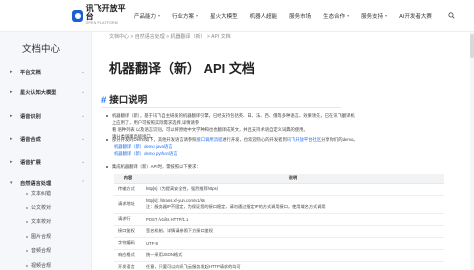 Image resolution: width=474 pixels, height=270 pixels. Describe the element at coordinates (41, 266) in the screenshot. I see `sidebar-subitem-label: 视频合规` at that location.